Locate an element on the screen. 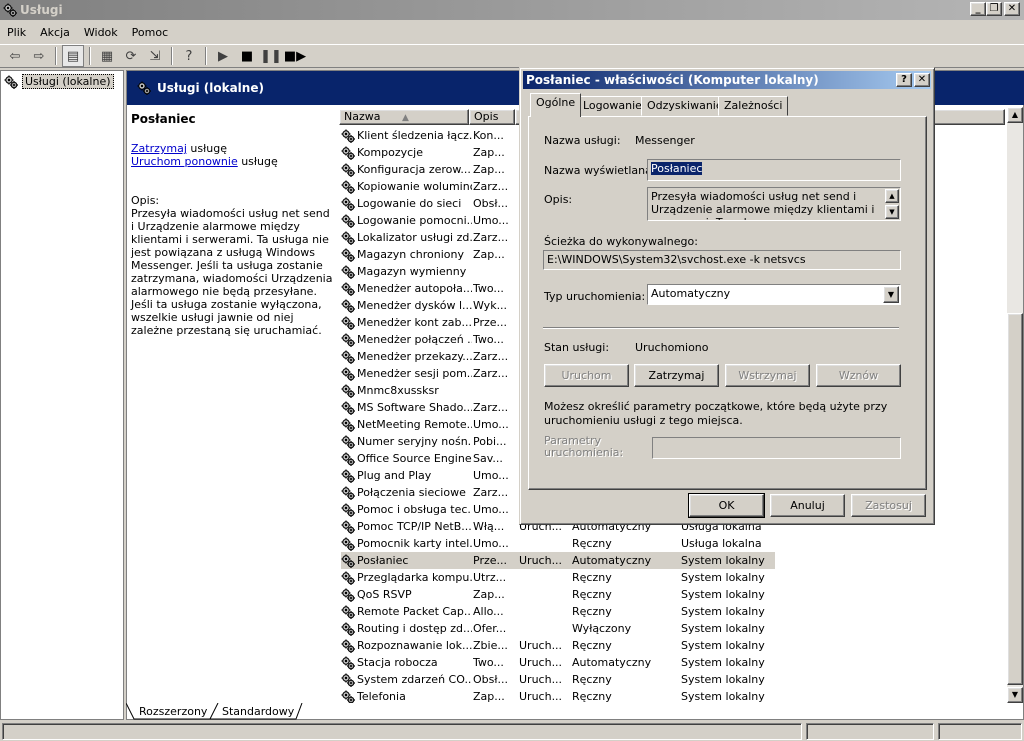  cancel-button: Anuluj is located at coordinates (807, 505).